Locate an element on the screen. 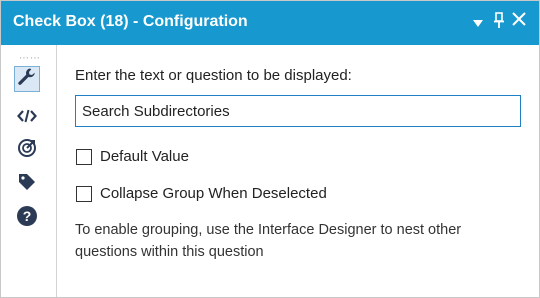 The image size is (540, 298). sidebar-item-help: ? is located at coordinates (27, 218).